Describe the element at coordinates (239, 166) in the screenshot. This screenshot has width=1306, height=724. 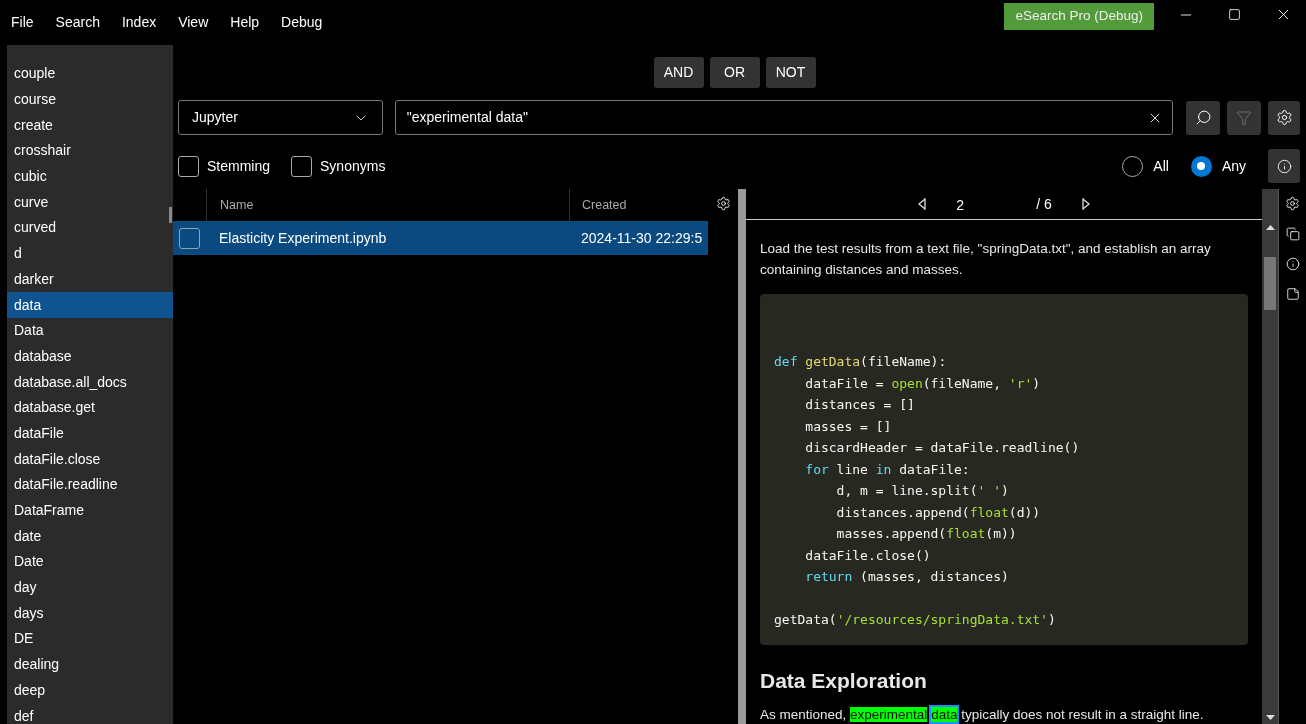
I see `checkbox-label: Stemming` at that location.